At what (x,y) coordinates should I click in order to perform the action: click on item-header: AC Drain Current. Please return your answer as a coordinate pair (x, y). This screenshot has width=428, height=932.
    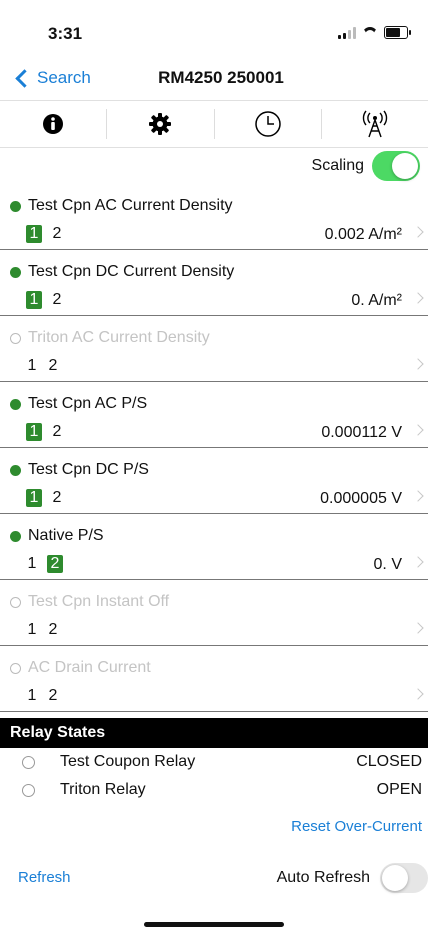
    Looking at the image, I should click on (80, 668).